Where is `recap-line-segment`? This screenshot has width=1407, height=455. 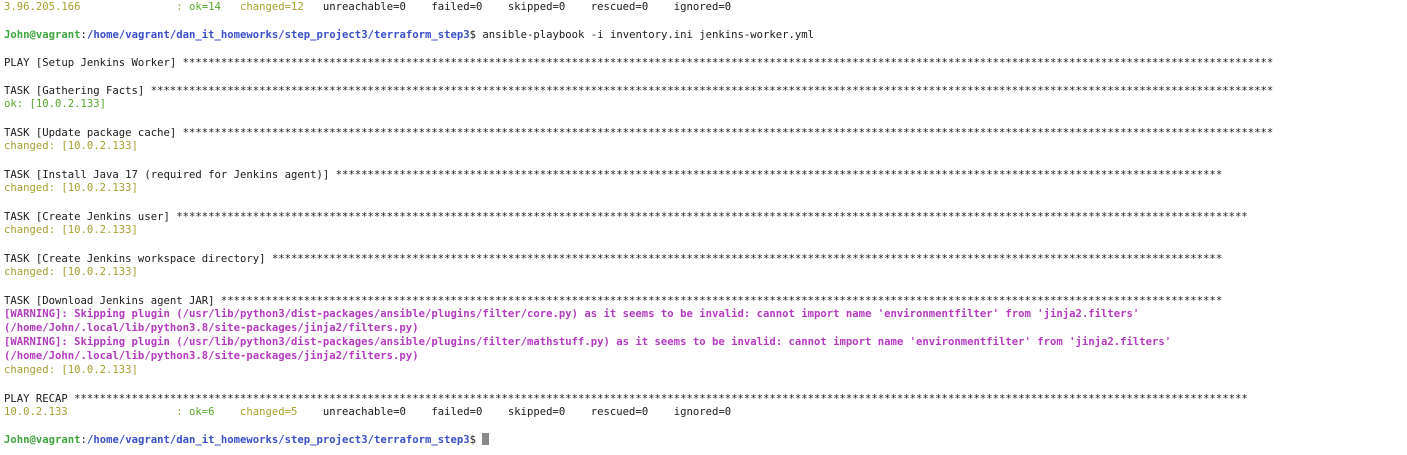
recap-line-segment is located at coordinates (227, 412).